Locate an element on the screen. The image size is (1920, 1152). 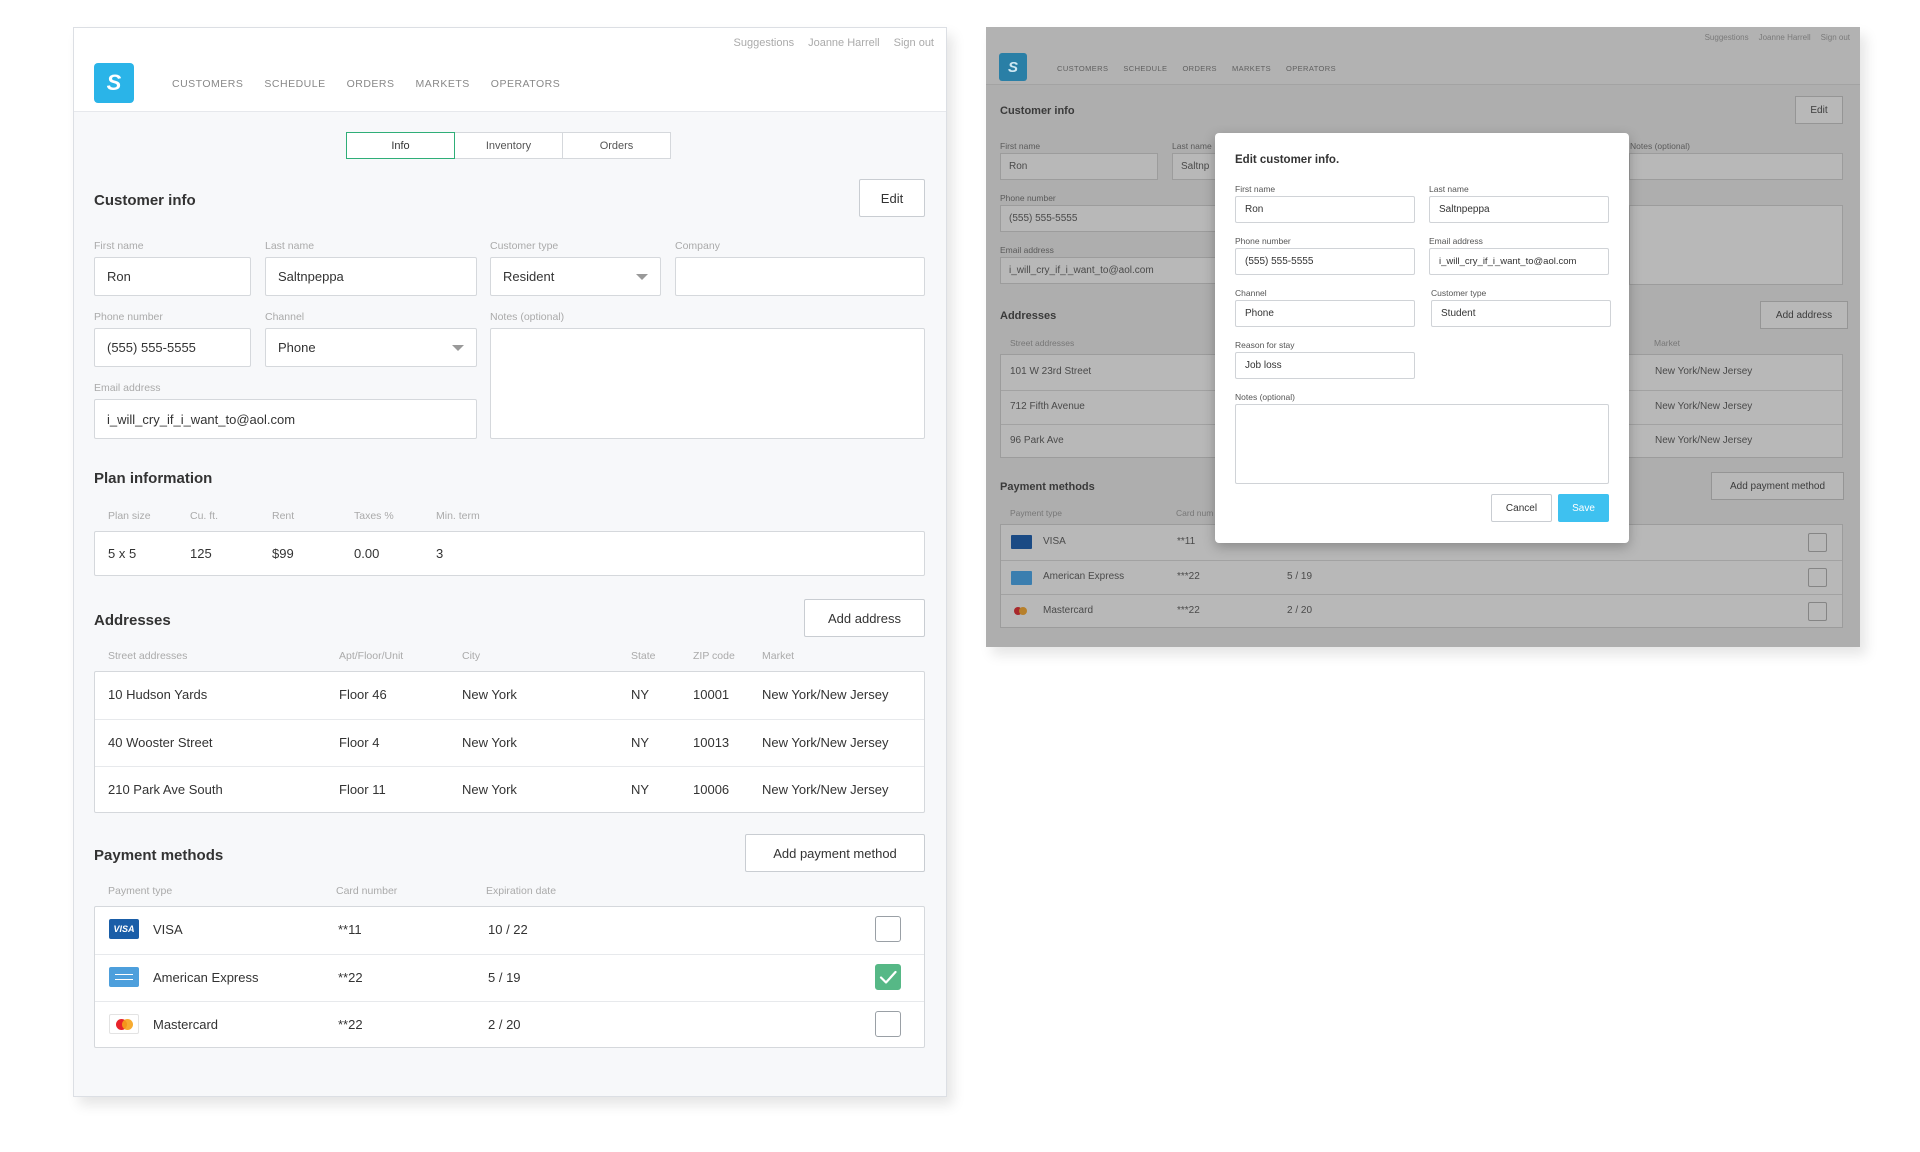
market-header: Market is located at coordinates (1667, 343).